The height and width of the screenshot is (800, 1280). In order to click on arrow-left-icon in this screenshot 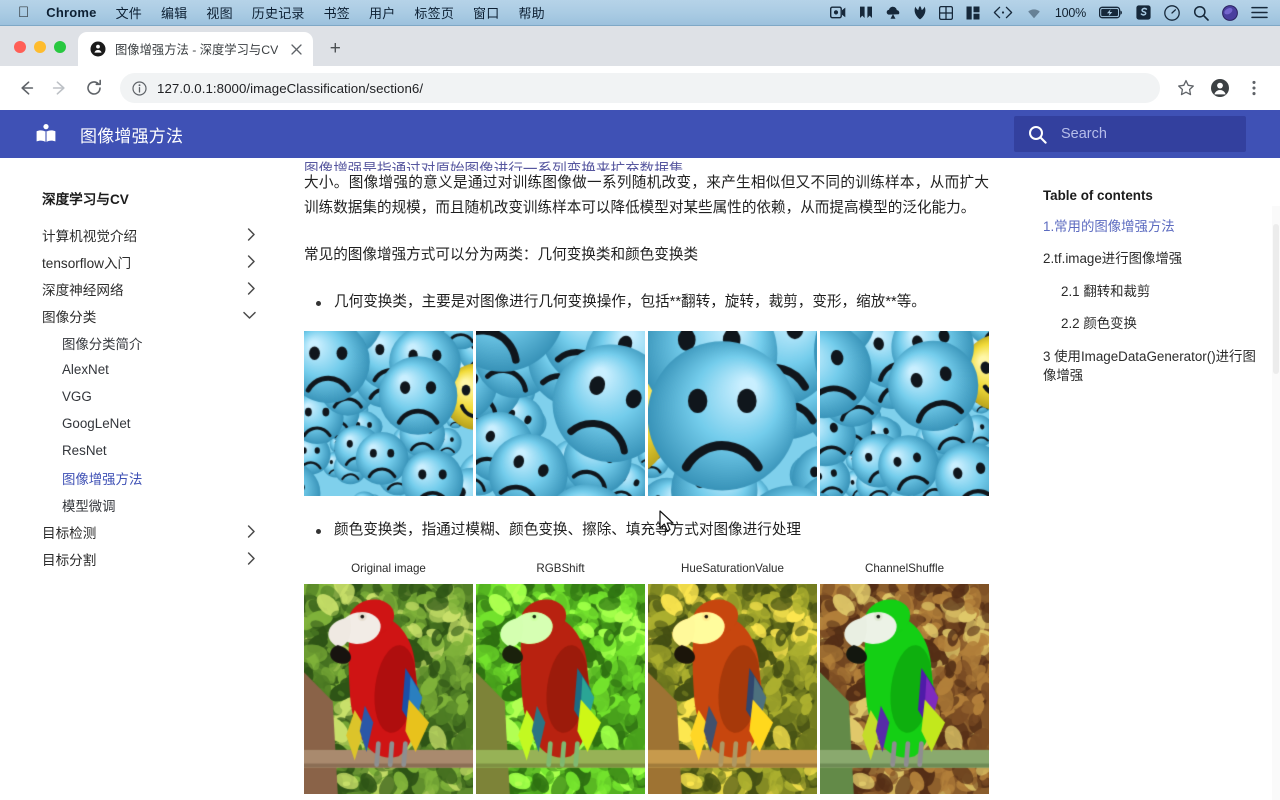, I will do `click(26, 88)`.